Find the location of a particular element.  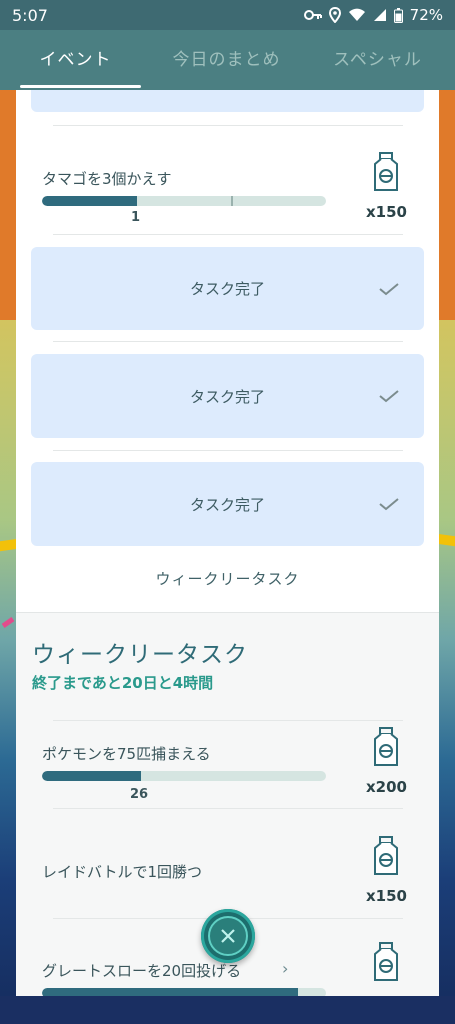

time-remaining: 終了まであと20日と4時間 is located at coordinates (123, 683).